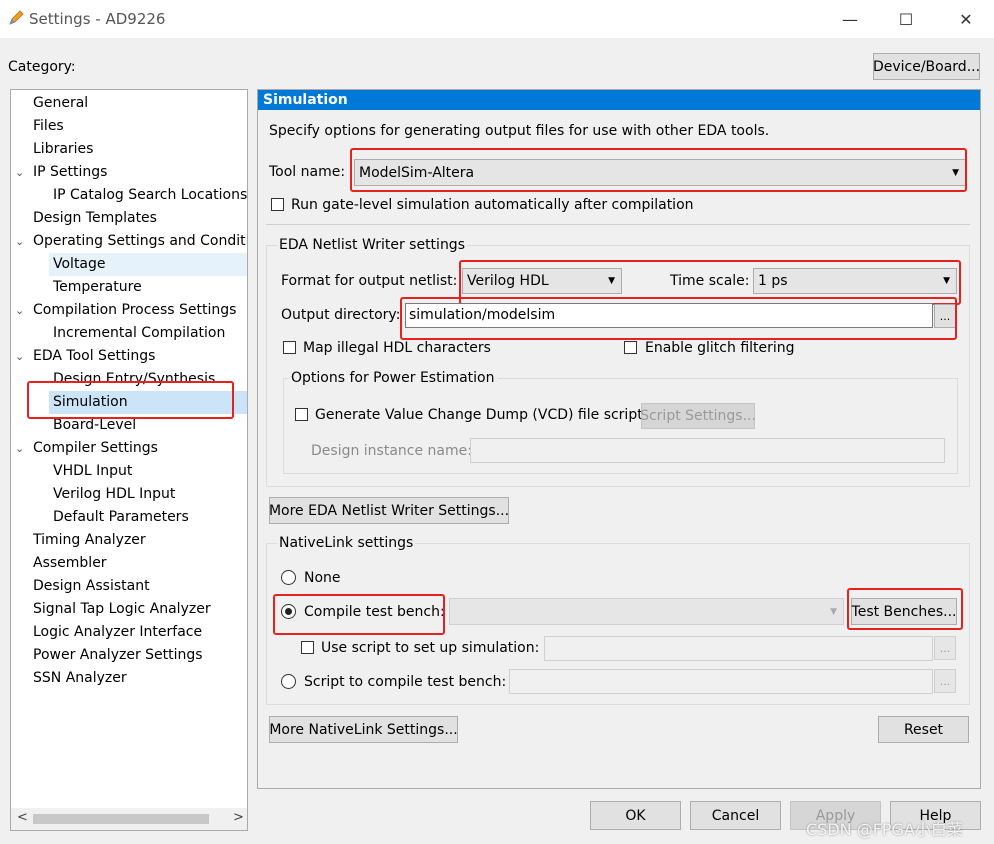 This screenshot has height=844, width=994. I want to click on tree-item-vhdl-input: VHDL Input, so click(92, 471).